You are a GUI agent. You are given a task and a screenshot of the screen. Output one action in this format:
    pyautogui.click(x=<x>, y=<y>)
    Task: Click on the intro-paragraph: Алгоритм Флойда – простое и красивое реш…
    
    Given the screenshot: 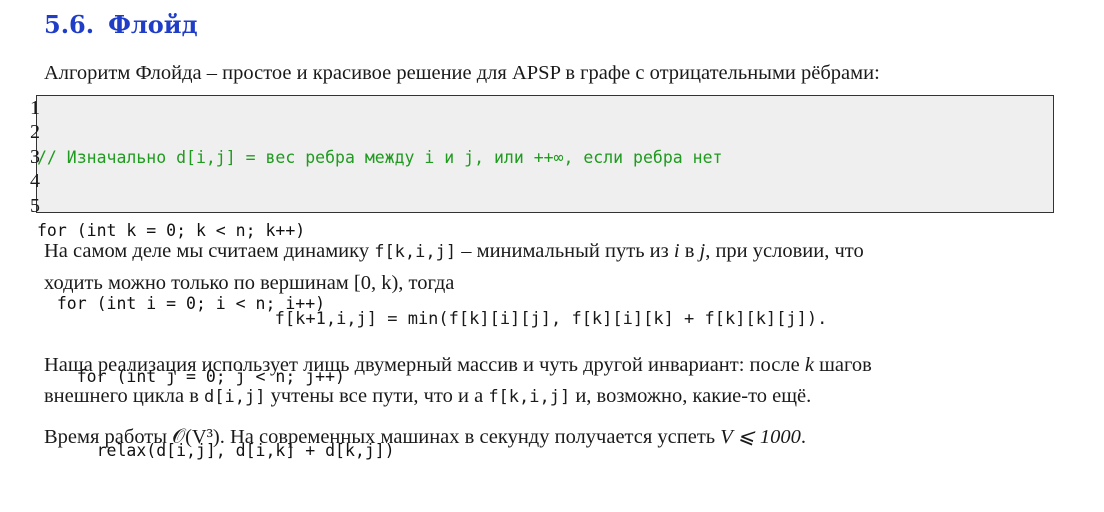 What is the action you would take?
    pyautogui.click(x=462, y=73)
    